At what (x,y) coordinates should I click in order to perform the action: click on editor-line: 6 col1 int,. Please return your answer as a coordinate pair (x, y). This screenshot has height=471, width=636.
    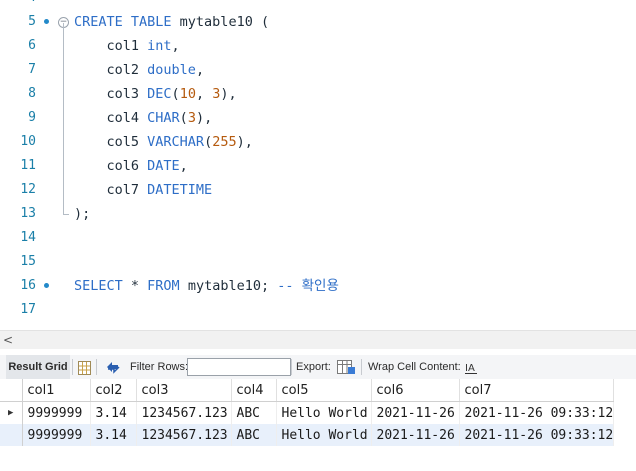
    Looking at the image, I should click on (318, 46).